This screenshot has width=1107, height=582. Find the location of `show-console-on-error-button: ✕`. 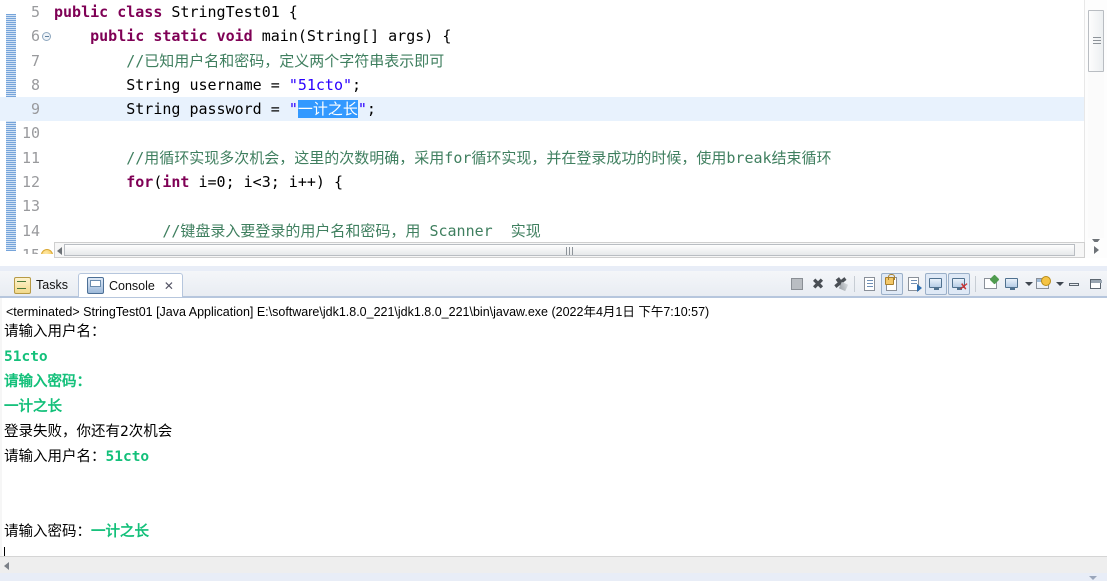

show-console-on-error-button: ✕ is located at coordinates (959, 284).